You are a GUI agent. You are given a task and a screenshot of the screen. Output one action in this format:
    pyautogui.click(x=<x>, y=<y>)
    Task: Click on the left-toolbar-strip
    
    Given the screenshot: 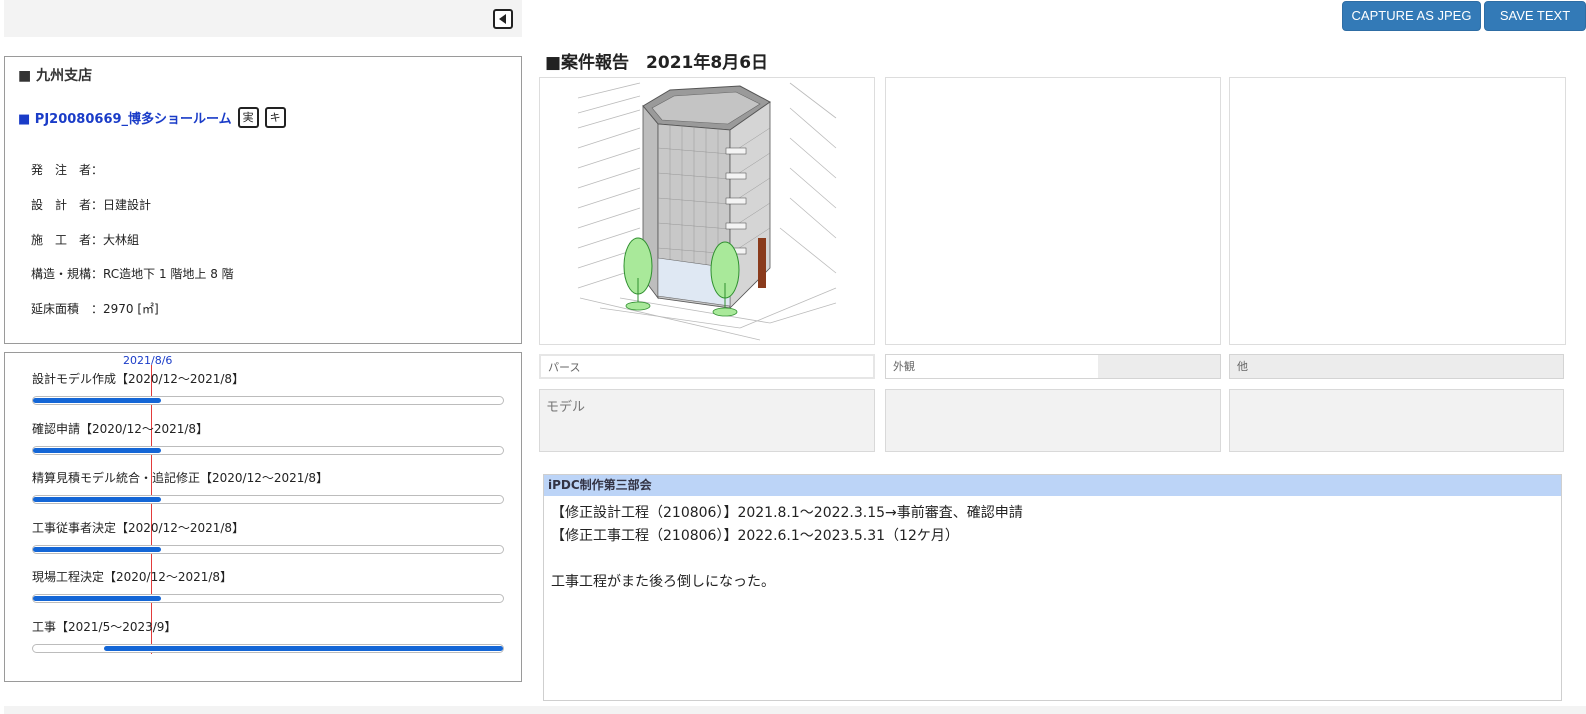 What is the action you would take?
    pyautogui.click(x=263, y=18)
    